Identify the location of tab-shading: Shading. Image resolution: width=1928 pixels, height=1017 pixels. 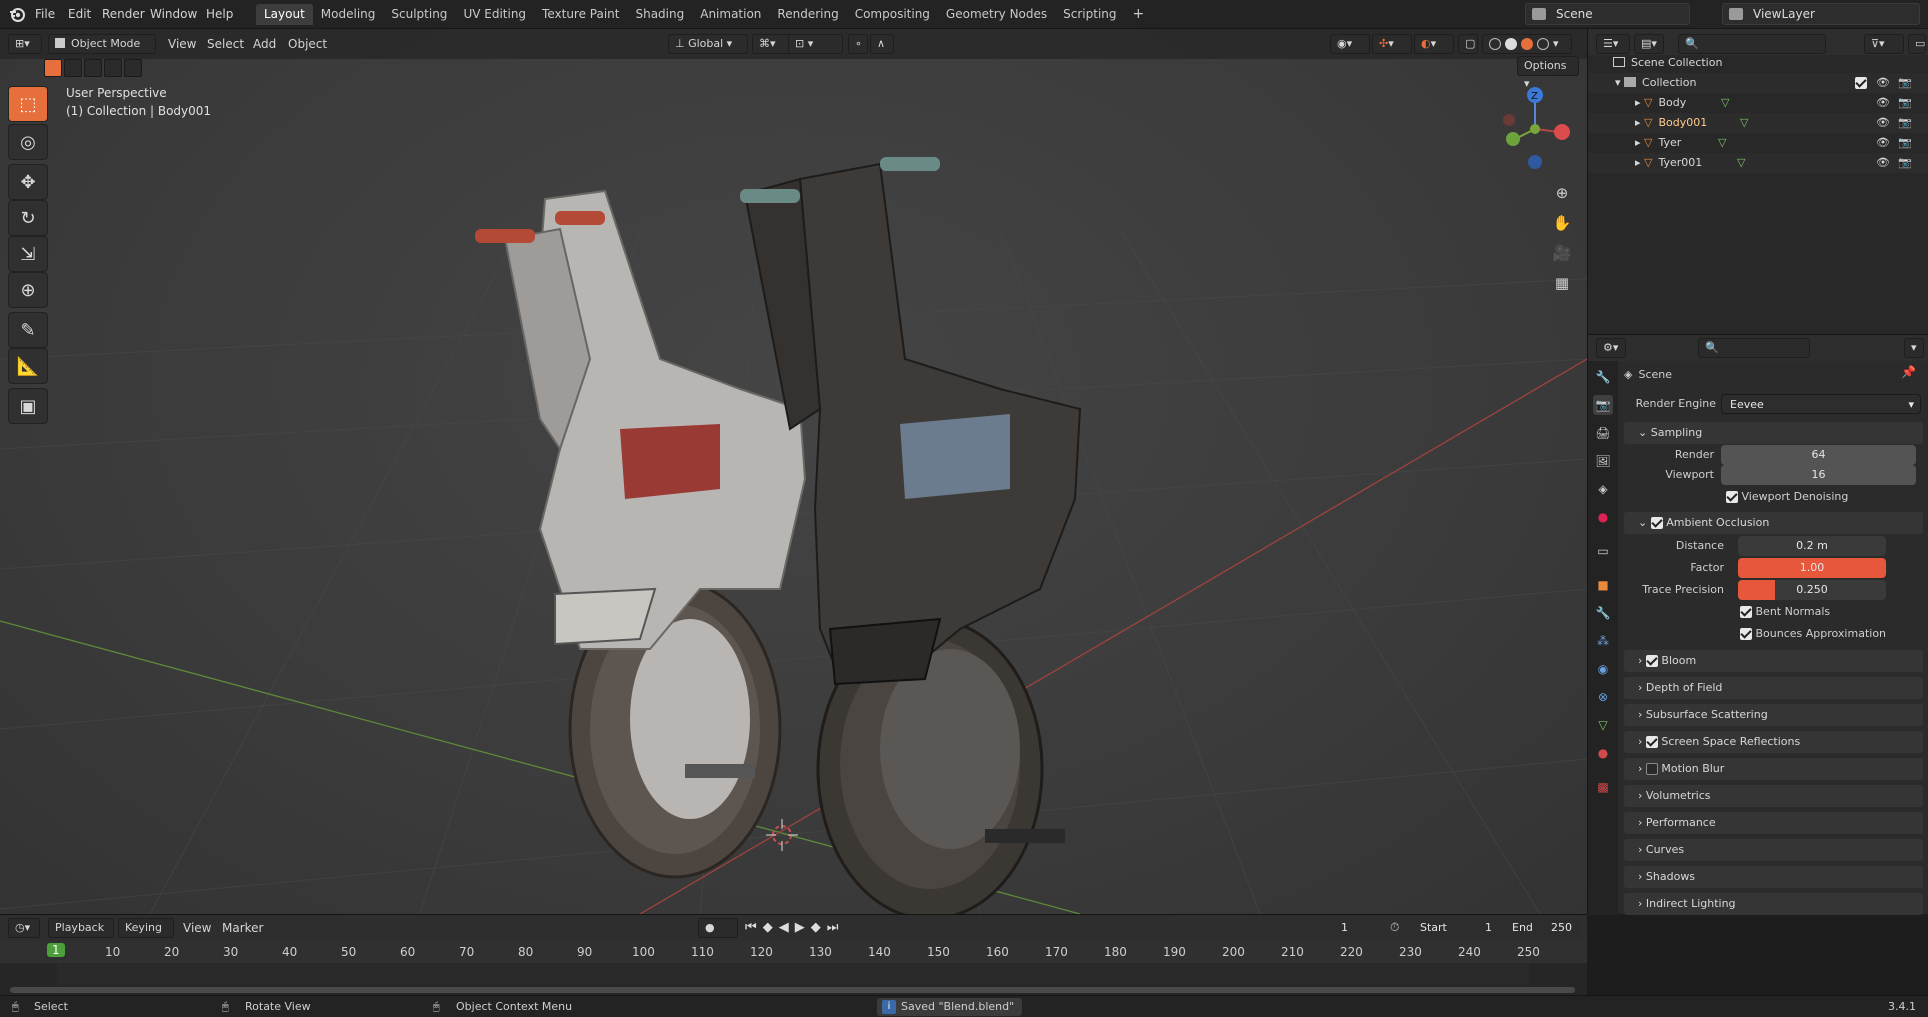
(659, 14).